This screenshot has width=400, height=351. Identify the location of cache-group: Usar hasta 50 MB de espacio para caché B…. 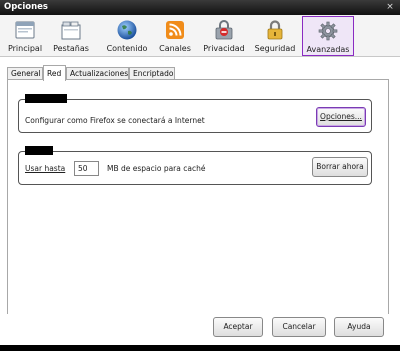
(195, 165).